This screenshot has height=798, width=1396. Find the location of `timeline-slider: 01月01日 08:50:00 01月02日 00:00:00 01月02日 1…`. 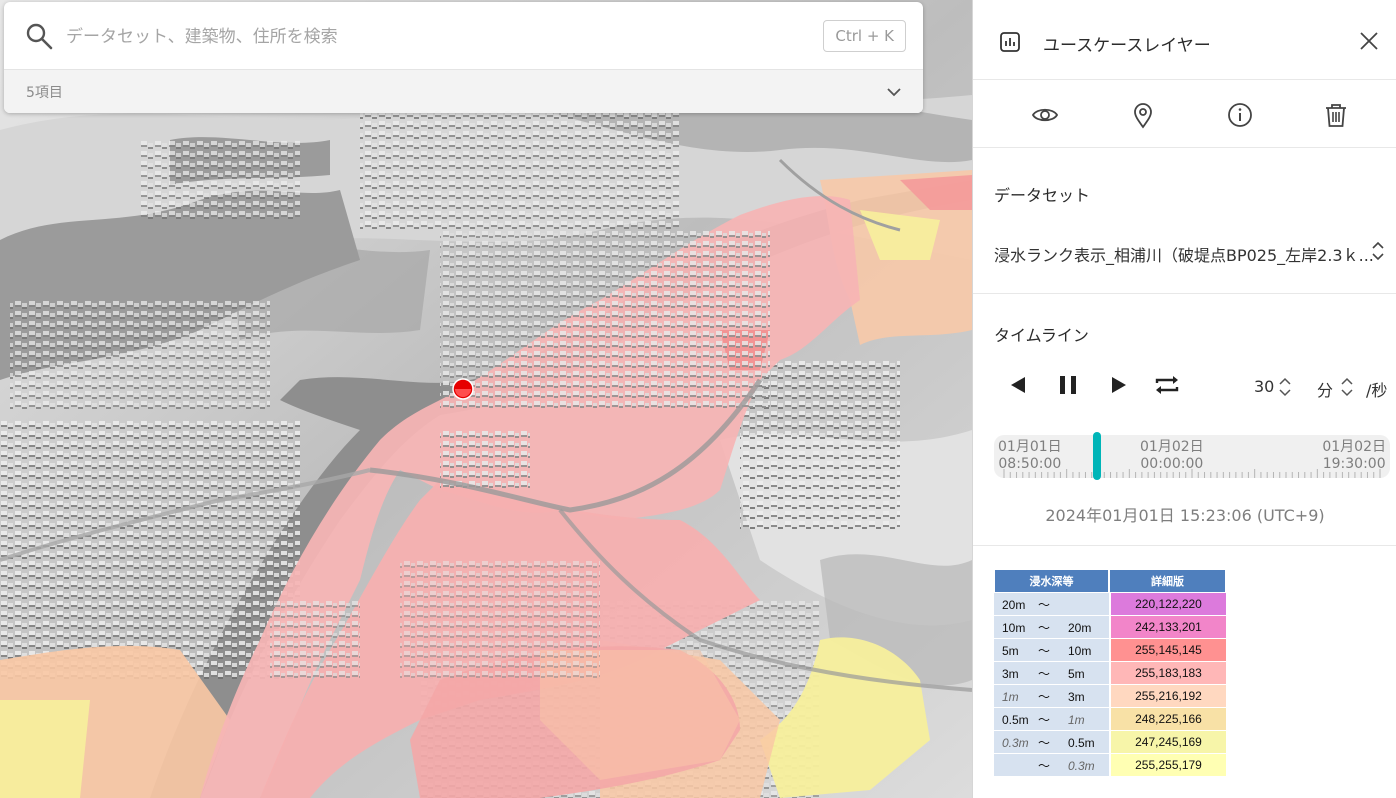

timeline-slider: 01月01日 08:50:00 01月02日 00:00:00 01月02日 1… is located at coordinates (1192, 456).